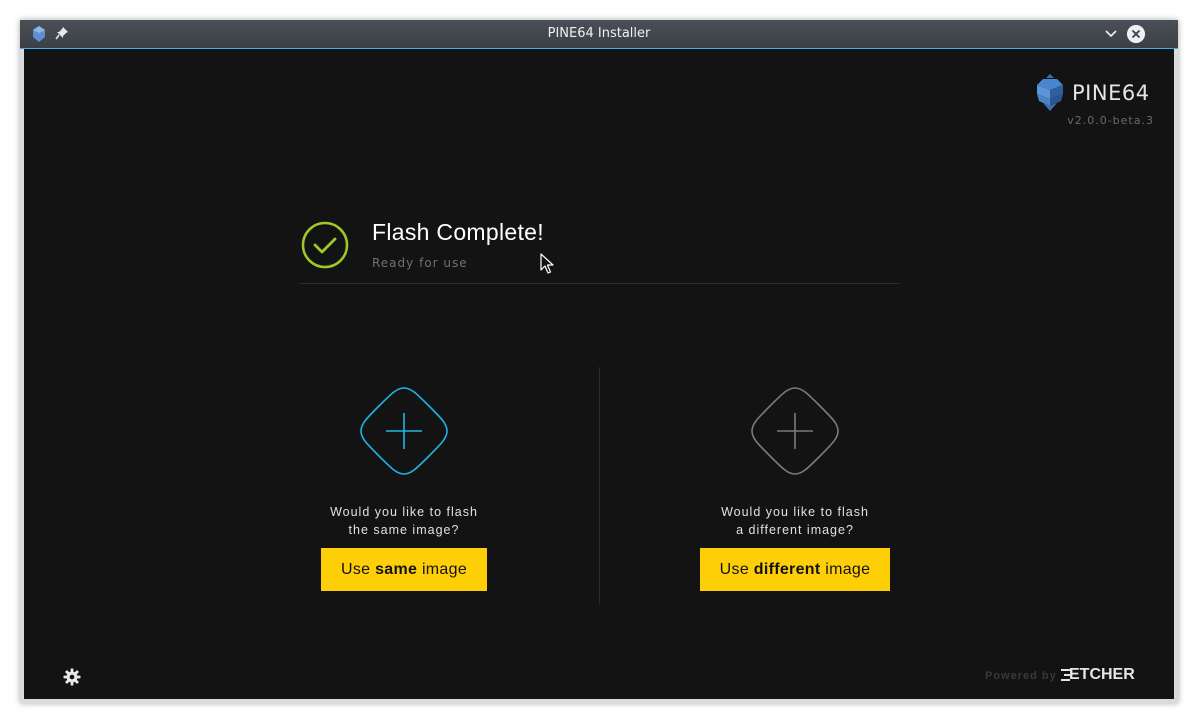  Describe the element at coordinates (458, 232) in the screenshot. I see `flash-status-heading: Flash Complete!` at that location.